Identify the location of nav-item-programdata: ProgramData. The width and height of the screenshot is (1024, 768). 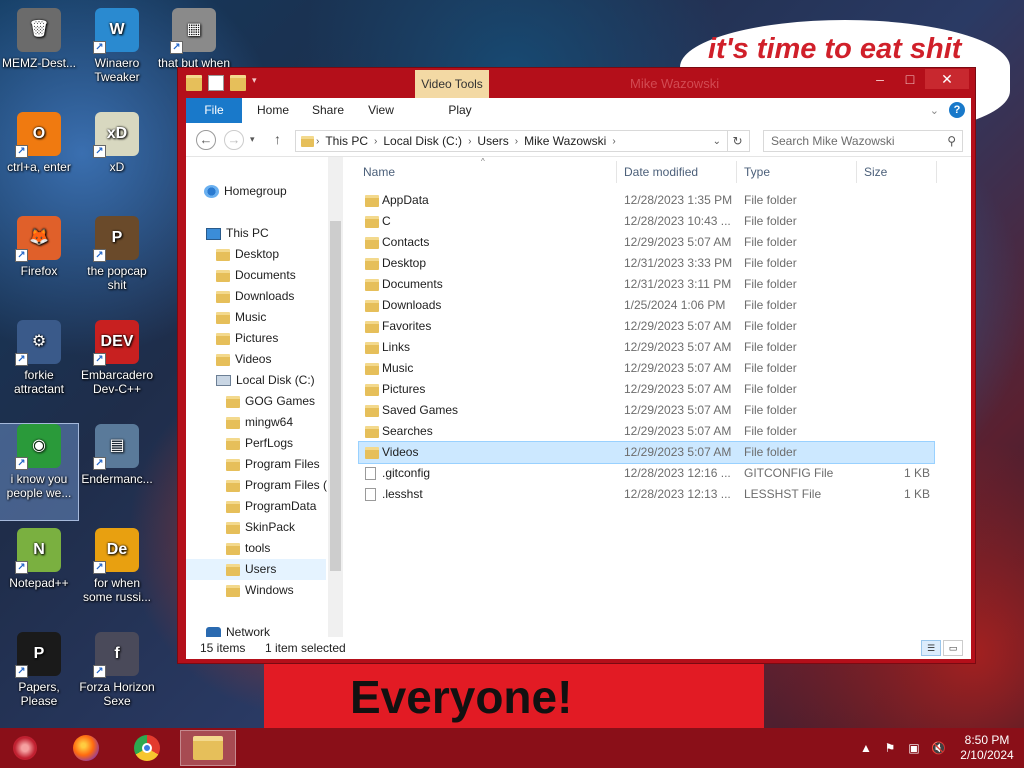
(256, 506).